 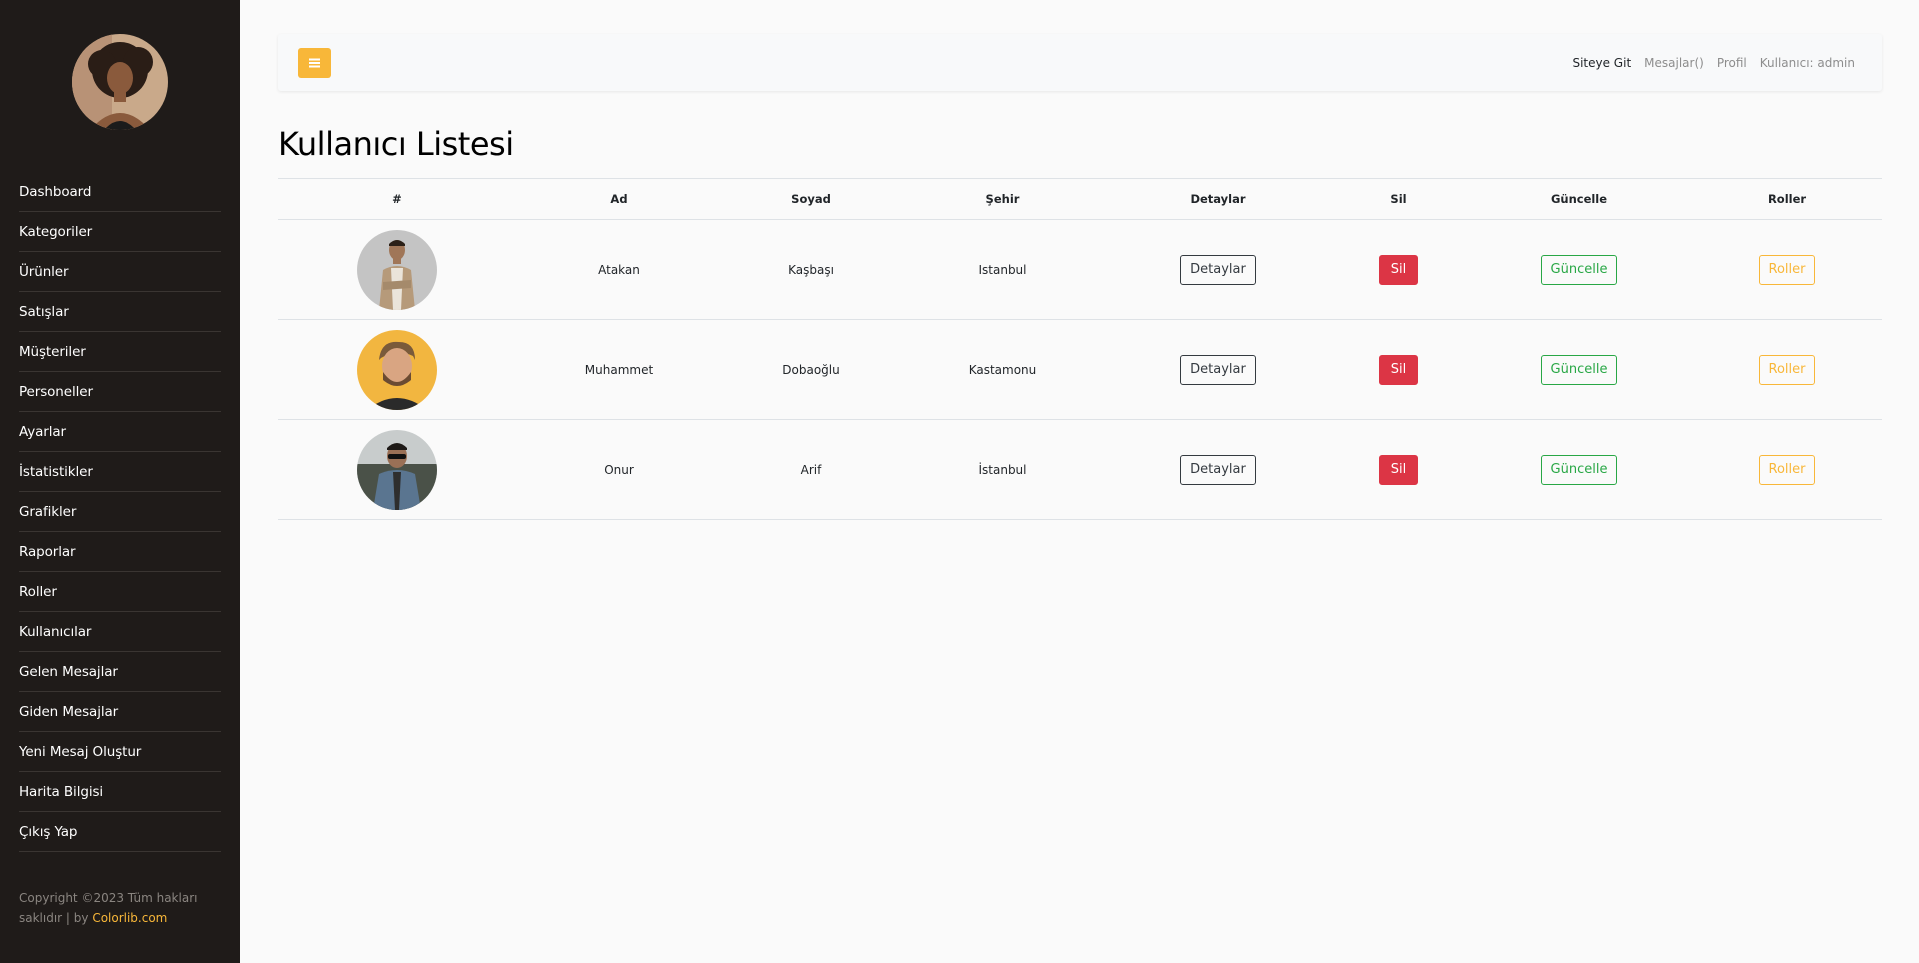 What do you see at coordinates (619, 369) in the screenshot?
I see `cell-ad: Muhammet` at bounding box center [619, 369].